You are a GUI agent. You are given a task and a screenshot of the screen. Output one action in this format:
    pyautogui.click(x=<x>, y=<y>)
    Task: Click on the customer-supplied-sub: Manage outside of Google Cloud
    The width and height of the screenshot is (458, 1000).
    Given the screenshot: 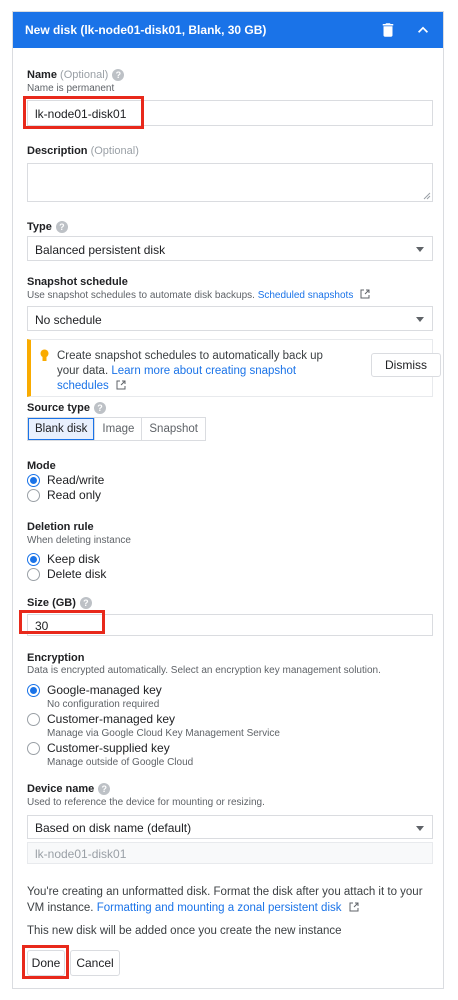 What is the action you would take?
    pyautogui.click(x=120, y=762)
    